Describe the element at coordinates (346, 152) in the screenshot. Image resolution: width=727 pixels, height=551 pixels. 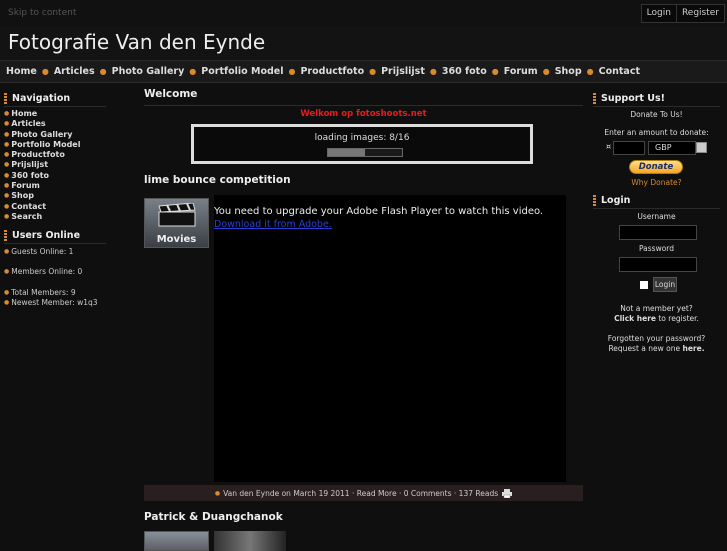
I see `loader-progress-fill` at that location.